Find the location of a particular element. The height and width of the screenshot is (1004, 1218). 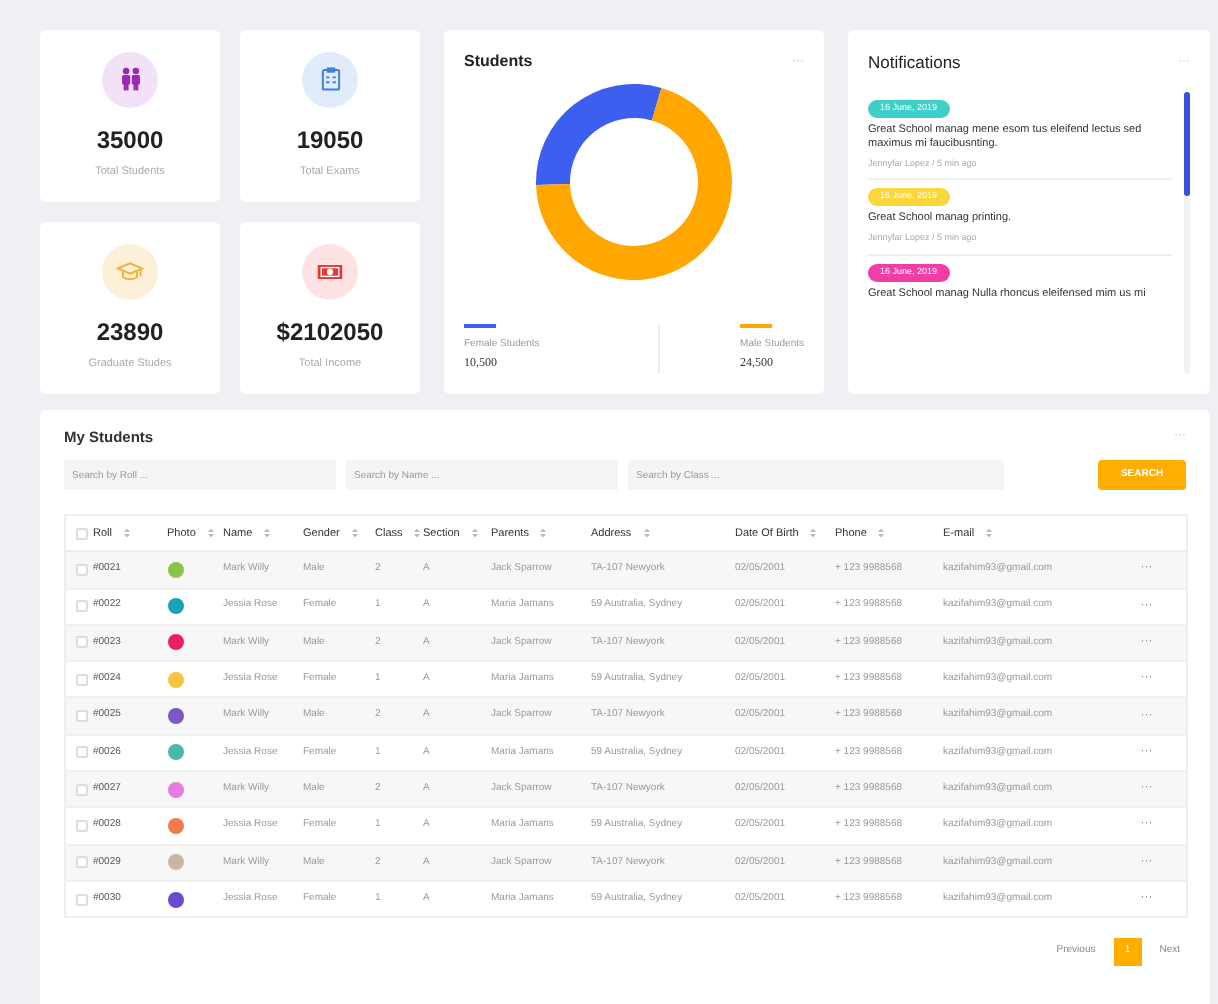

card-title: Notifications is located at coordinates (914, 63).